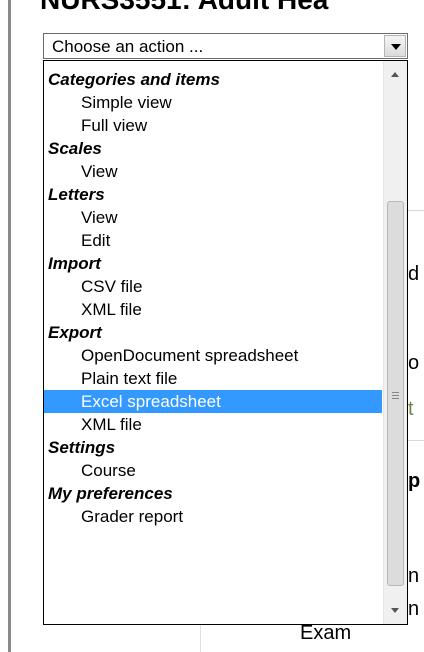 This screenshot has width=424, height=652. Describe the element at coordinates (213, 240) in the screenshot. I see `dropdown-option: Edit` at that location.